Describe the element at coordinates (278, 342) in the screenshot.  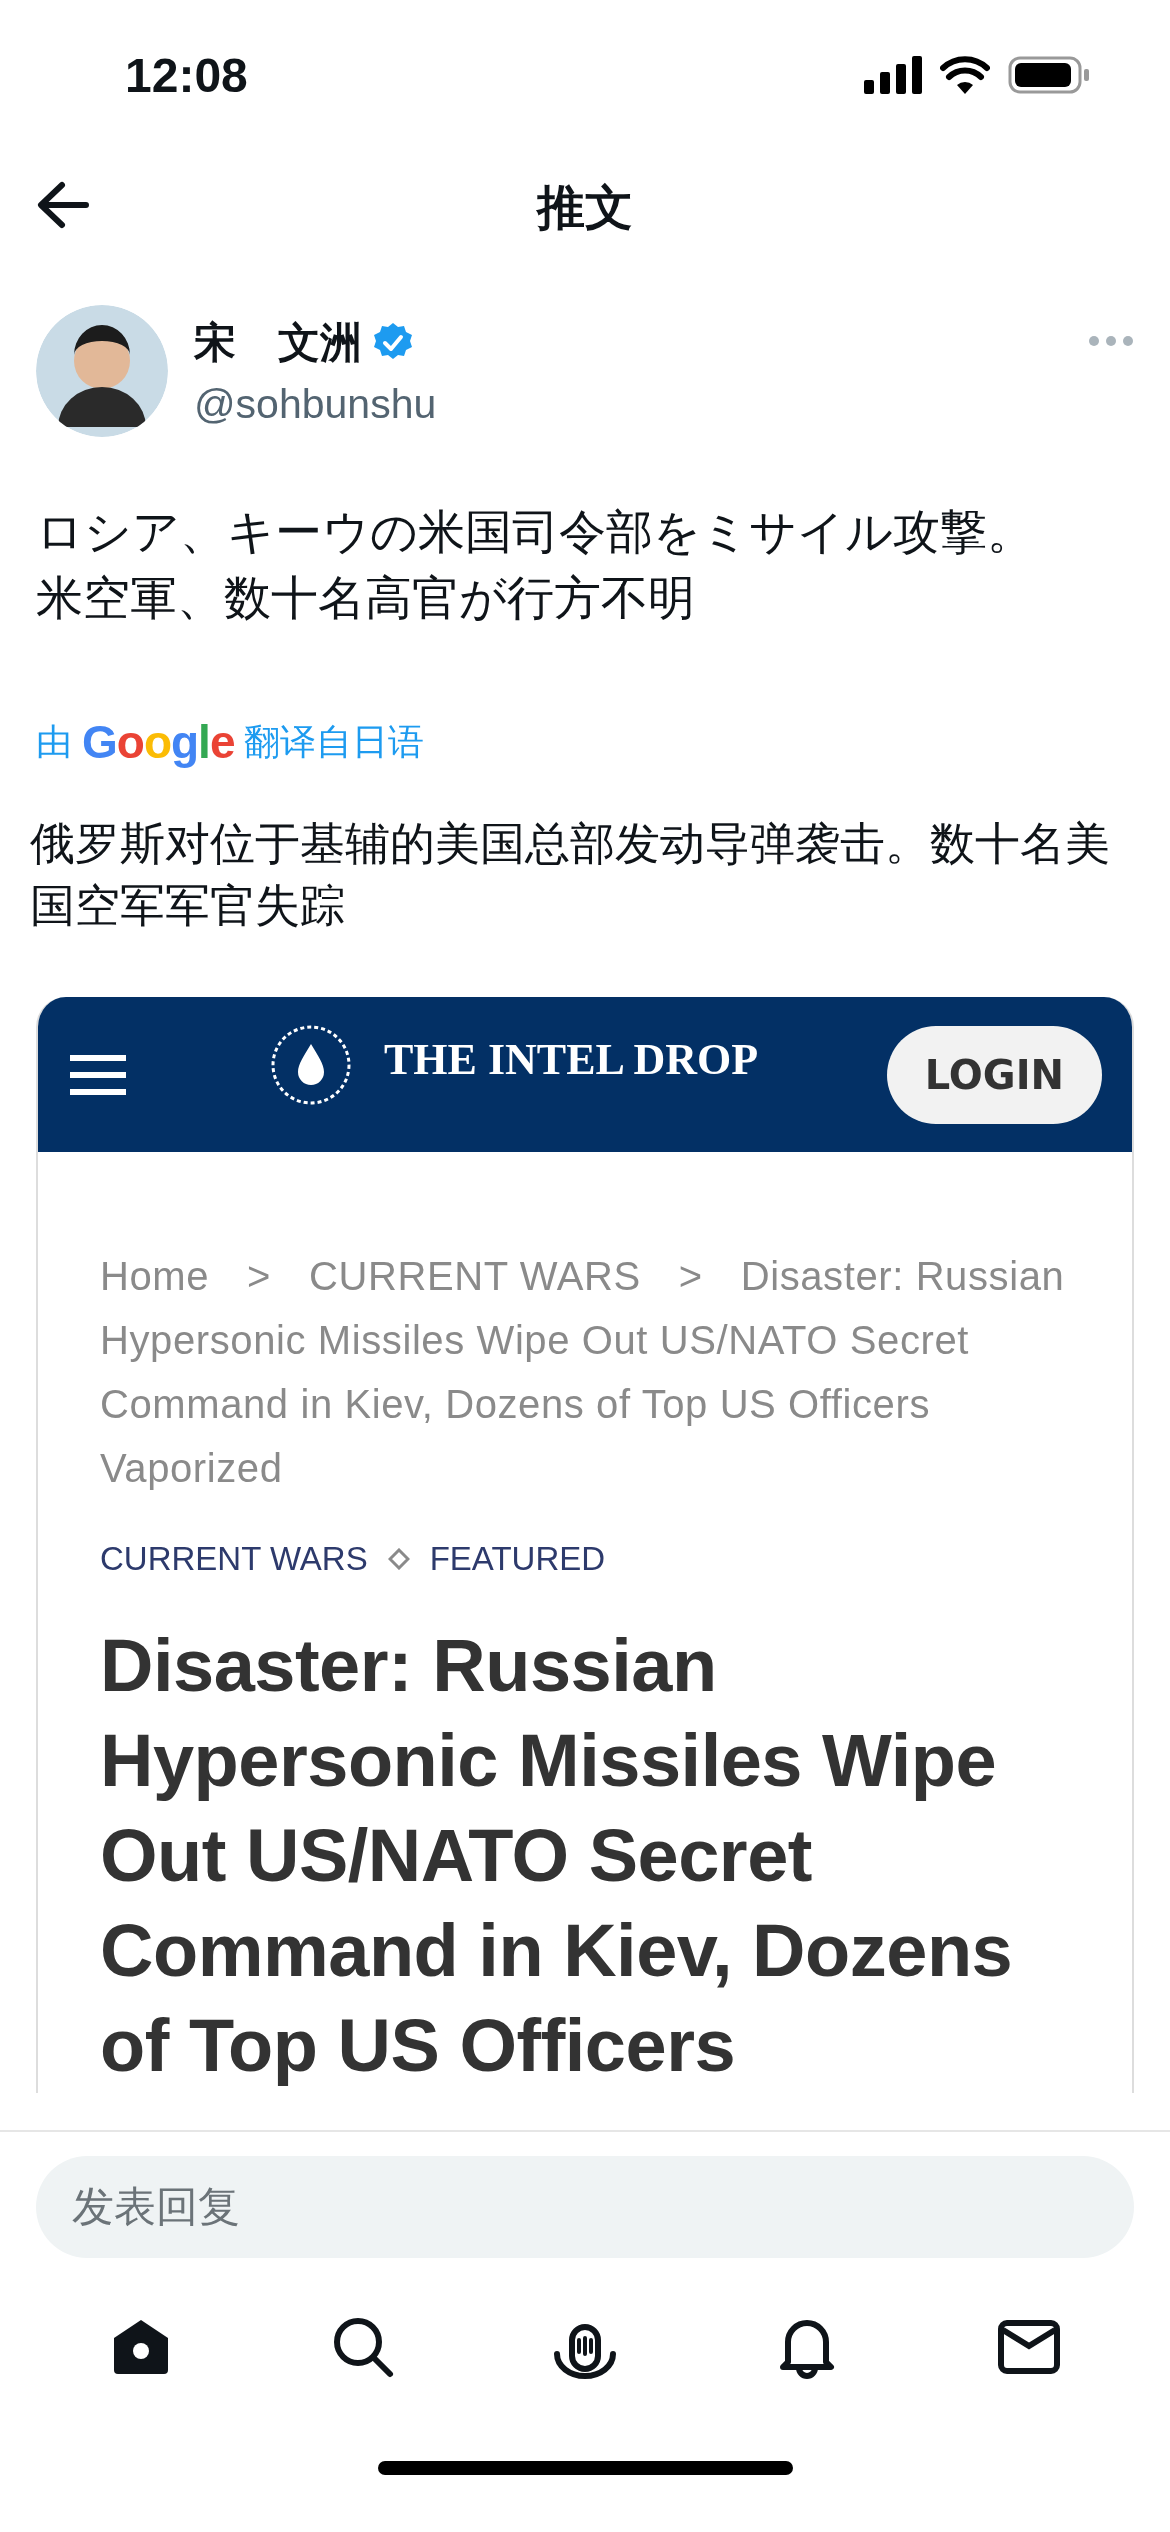
I see `author-name: 宋 文洲` at that location.